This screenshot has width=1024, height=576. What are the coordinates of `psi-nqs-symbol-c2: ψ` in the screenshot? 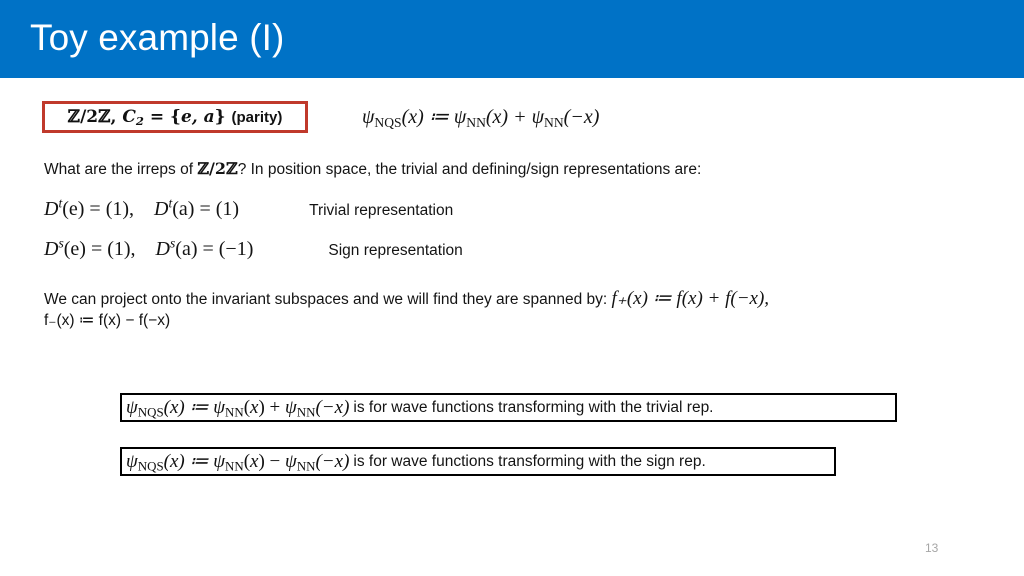 It's located at (132, 461).